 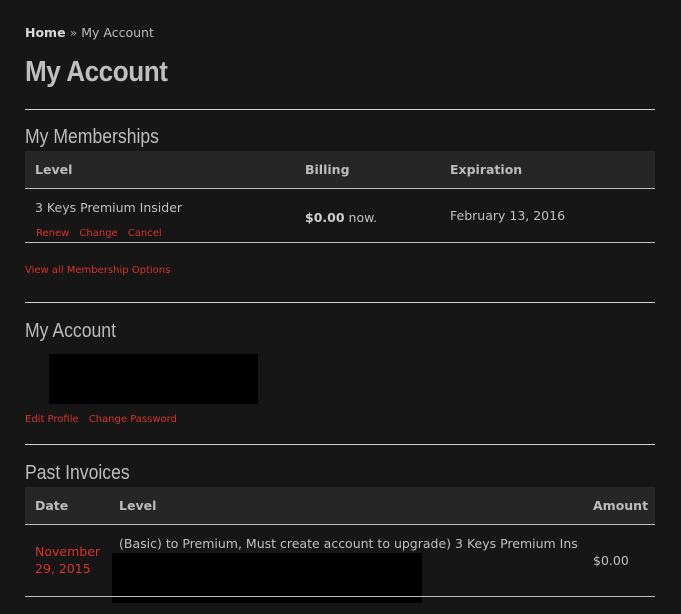 What do you see at coordinates (98, 233) in the screenshot?
I see `change-link: Change` at bounding box center [98, 233].